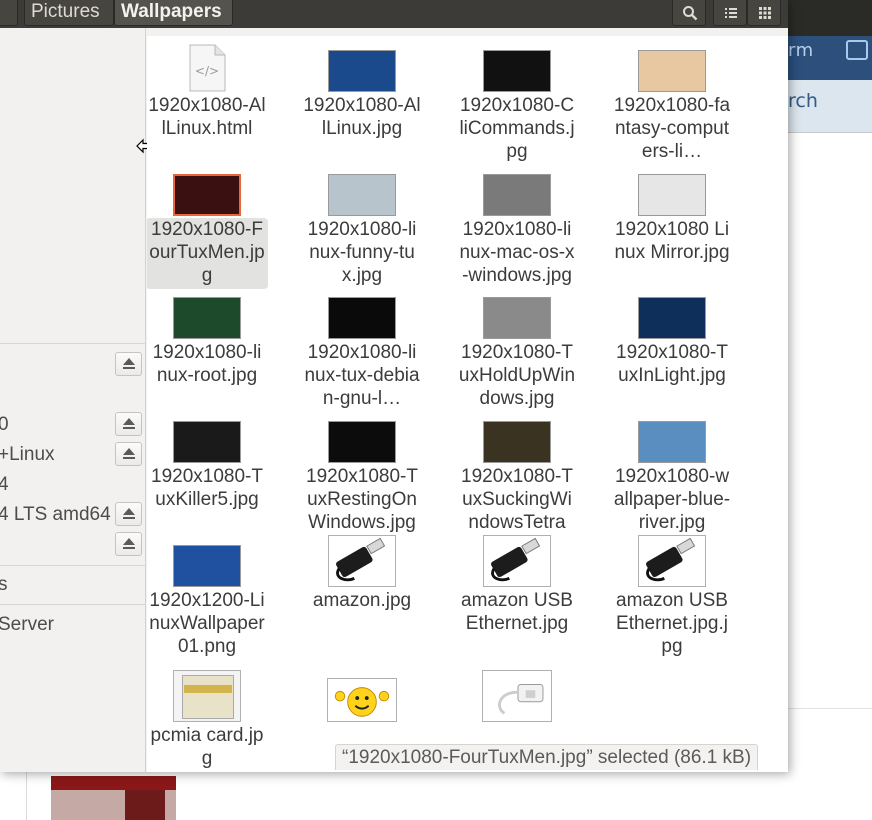 This screenshot has width=872, height=820. What do you see at coordinates (4, 585) in the screenshot?
I see `sidebar-item-label: s` at bounding box center [4, 585].